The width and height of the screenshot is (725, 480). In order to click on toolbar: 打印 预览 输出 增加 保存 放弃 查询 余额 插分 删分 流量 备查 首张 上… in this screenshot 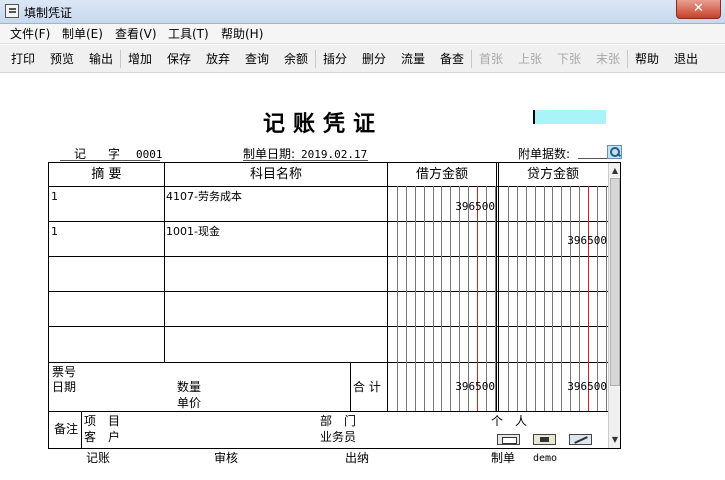, I will do `click(362, 59)`.